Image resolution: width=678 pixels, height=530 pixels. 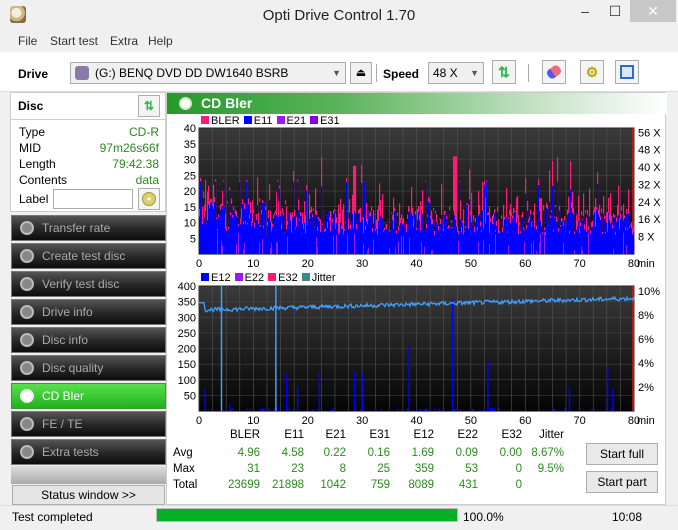 I want to click on stats-value: 53, so click(x=471, y=469).